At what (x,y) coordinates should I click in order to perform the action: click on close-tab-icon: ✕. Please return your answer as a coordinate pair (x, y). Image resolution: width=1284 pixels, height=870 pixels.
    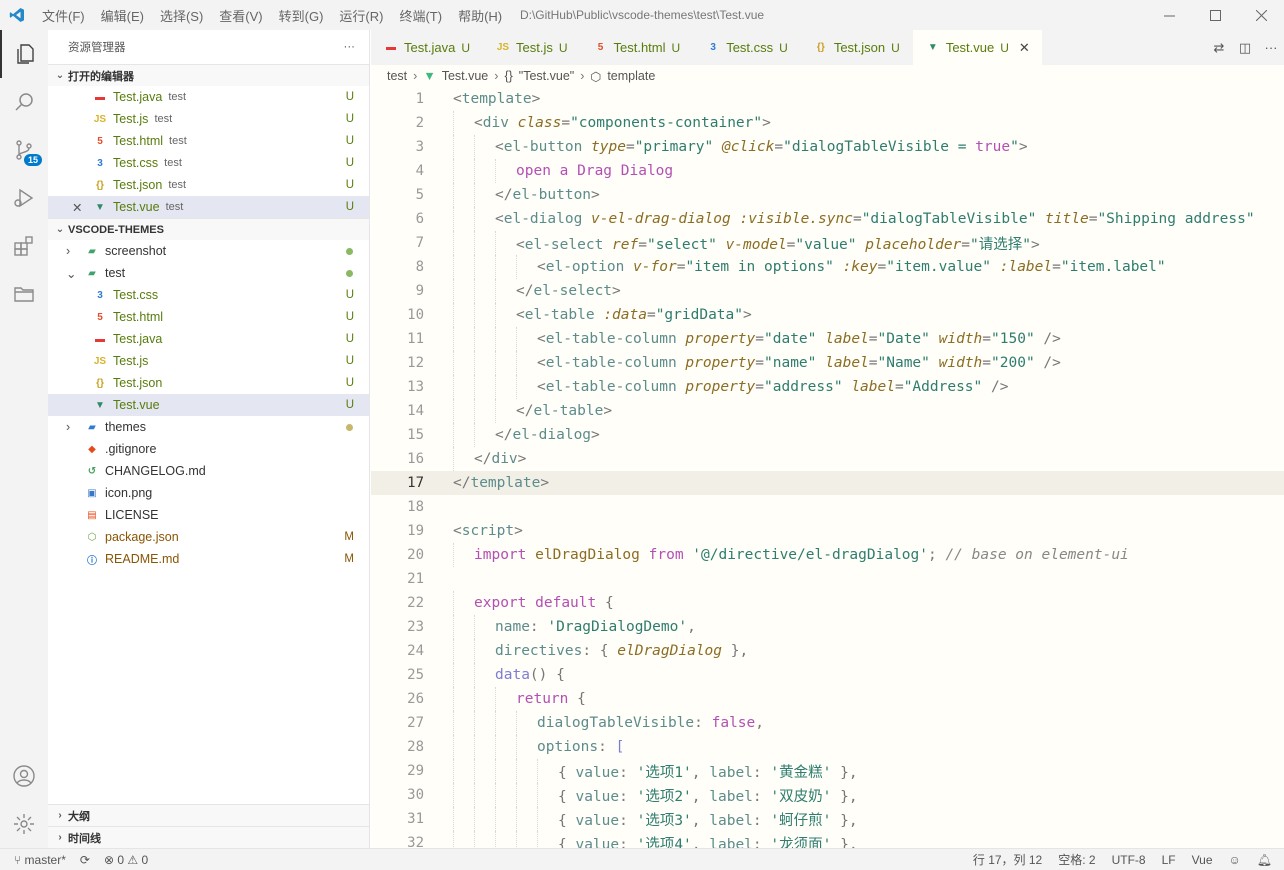
    Looking at the image, I should click on (1024, 48).